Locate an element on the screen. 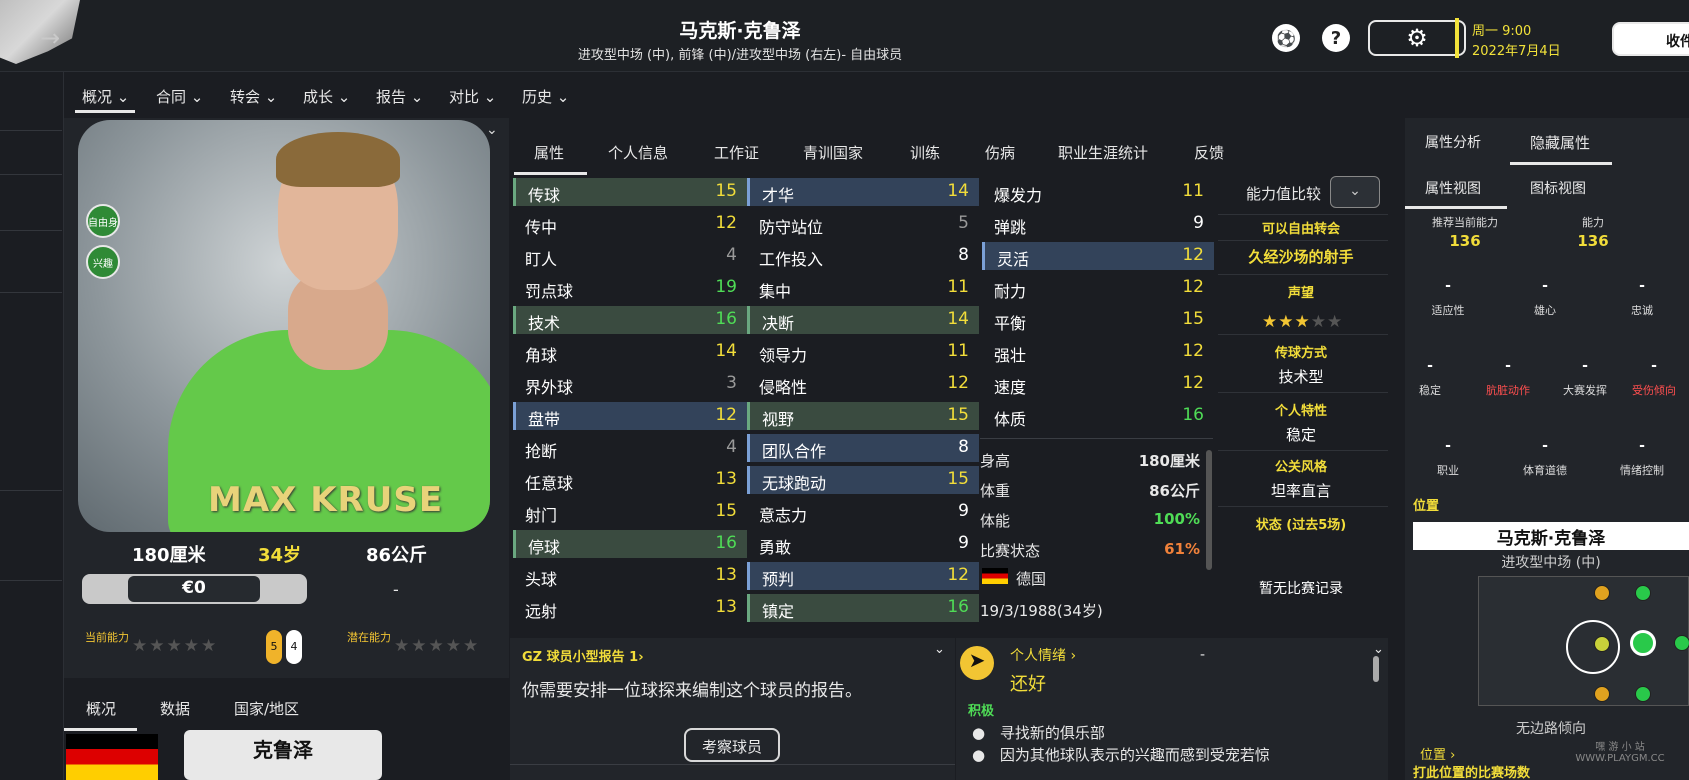  hidden-attr-label: 肮脏动作 is located at coordinates (1508, 390).